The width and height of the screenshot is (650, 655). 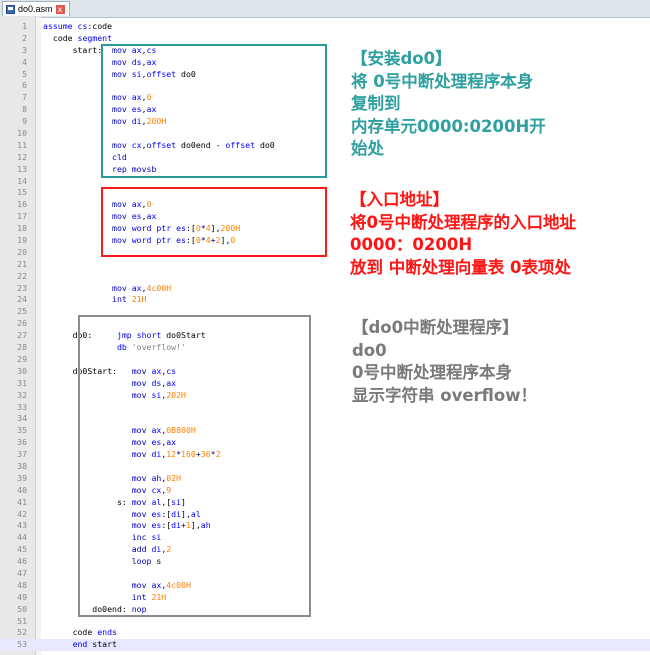 I want to click on code-line: 10, so click(x=325, y=134).